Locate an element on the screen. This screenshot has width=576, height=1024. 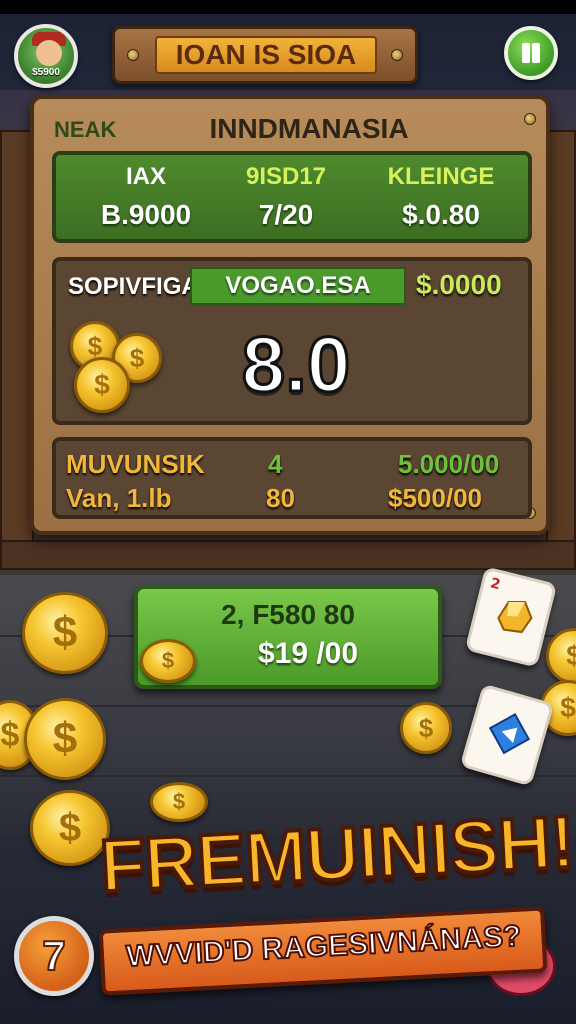
reward-line-1: 2, F580 80 is located at coordinates (288, 614).